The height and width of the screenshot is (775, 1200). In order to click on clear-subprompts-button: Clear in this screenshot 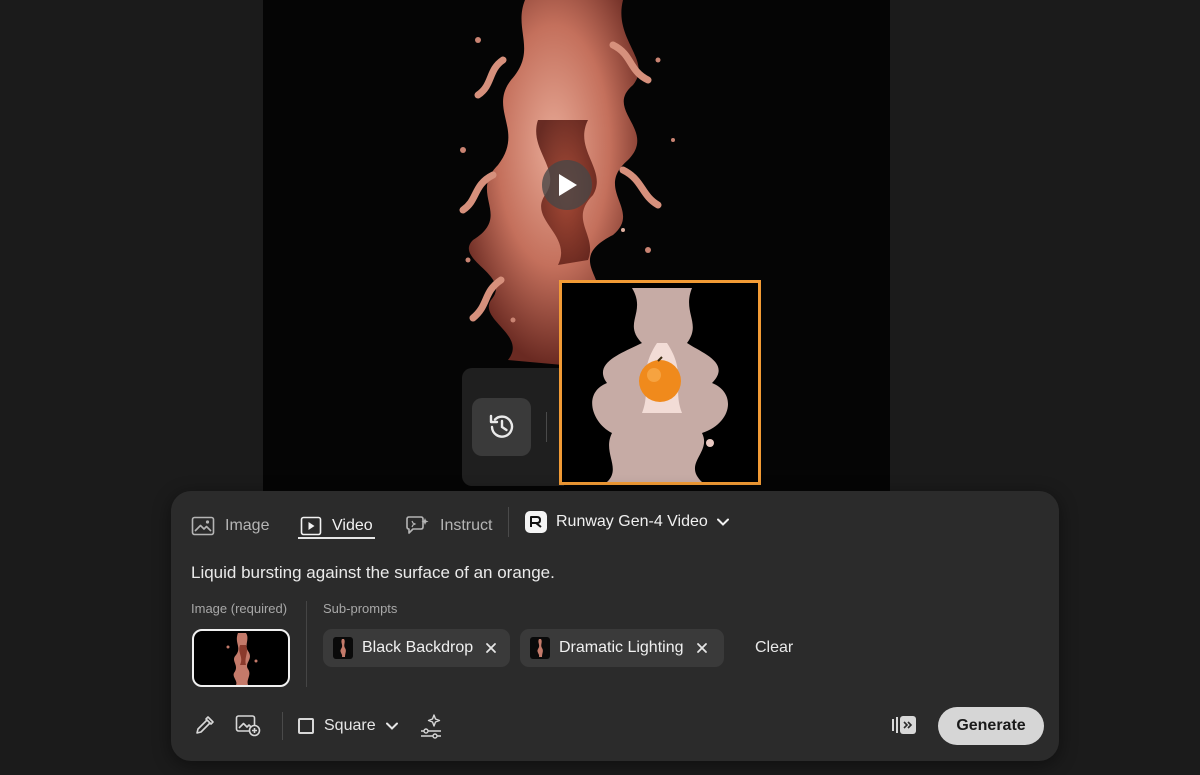, I will do `click(774, 648)`.